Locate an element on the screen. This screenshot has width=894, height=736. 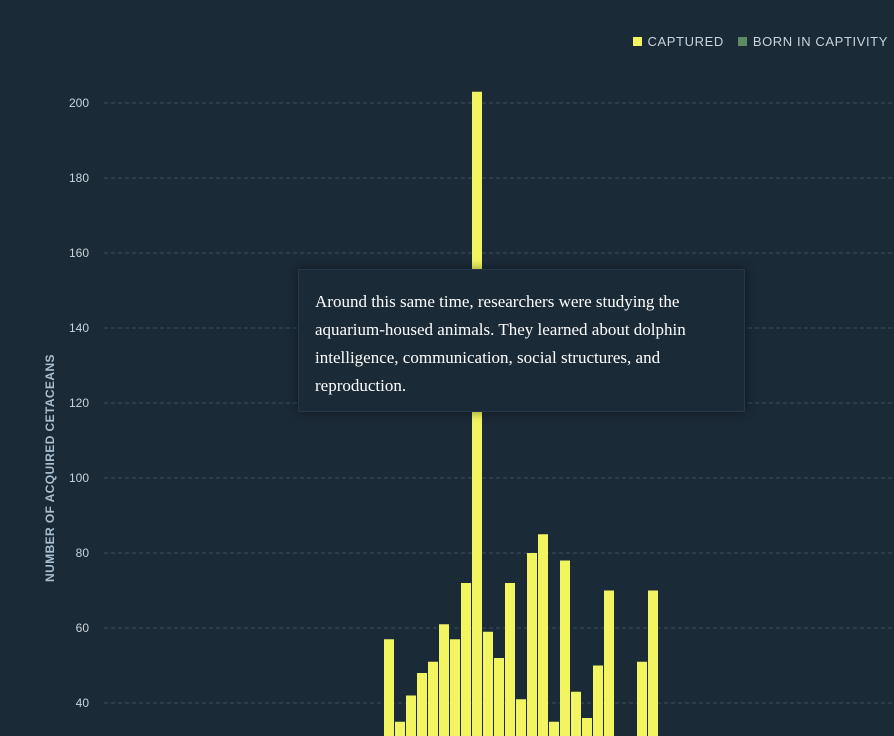
chart-legend: CAPTURED BORN IN CAPTIVITY is located at coordinates (760, 41).